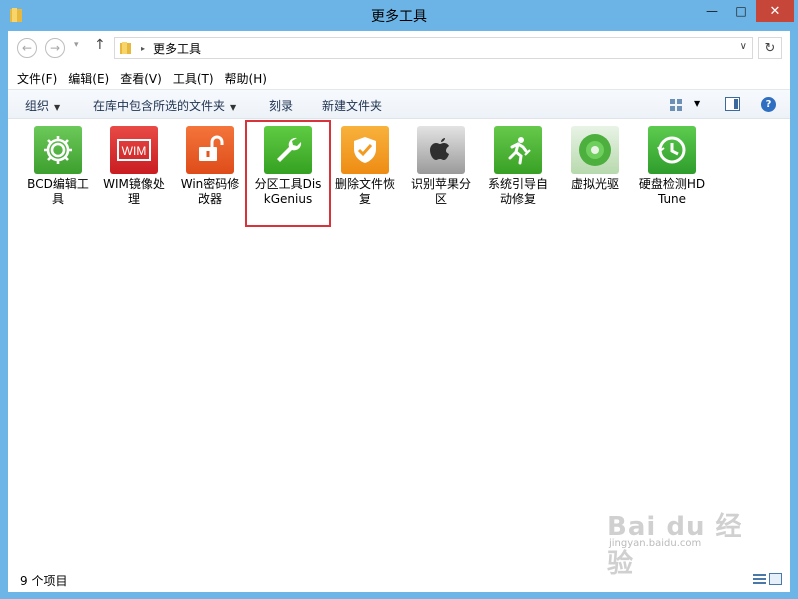  What do you see at coordinates (210, 191) in the screenshot?
I see `item-label: Win密码修改器` at bounding box center [210, 191].